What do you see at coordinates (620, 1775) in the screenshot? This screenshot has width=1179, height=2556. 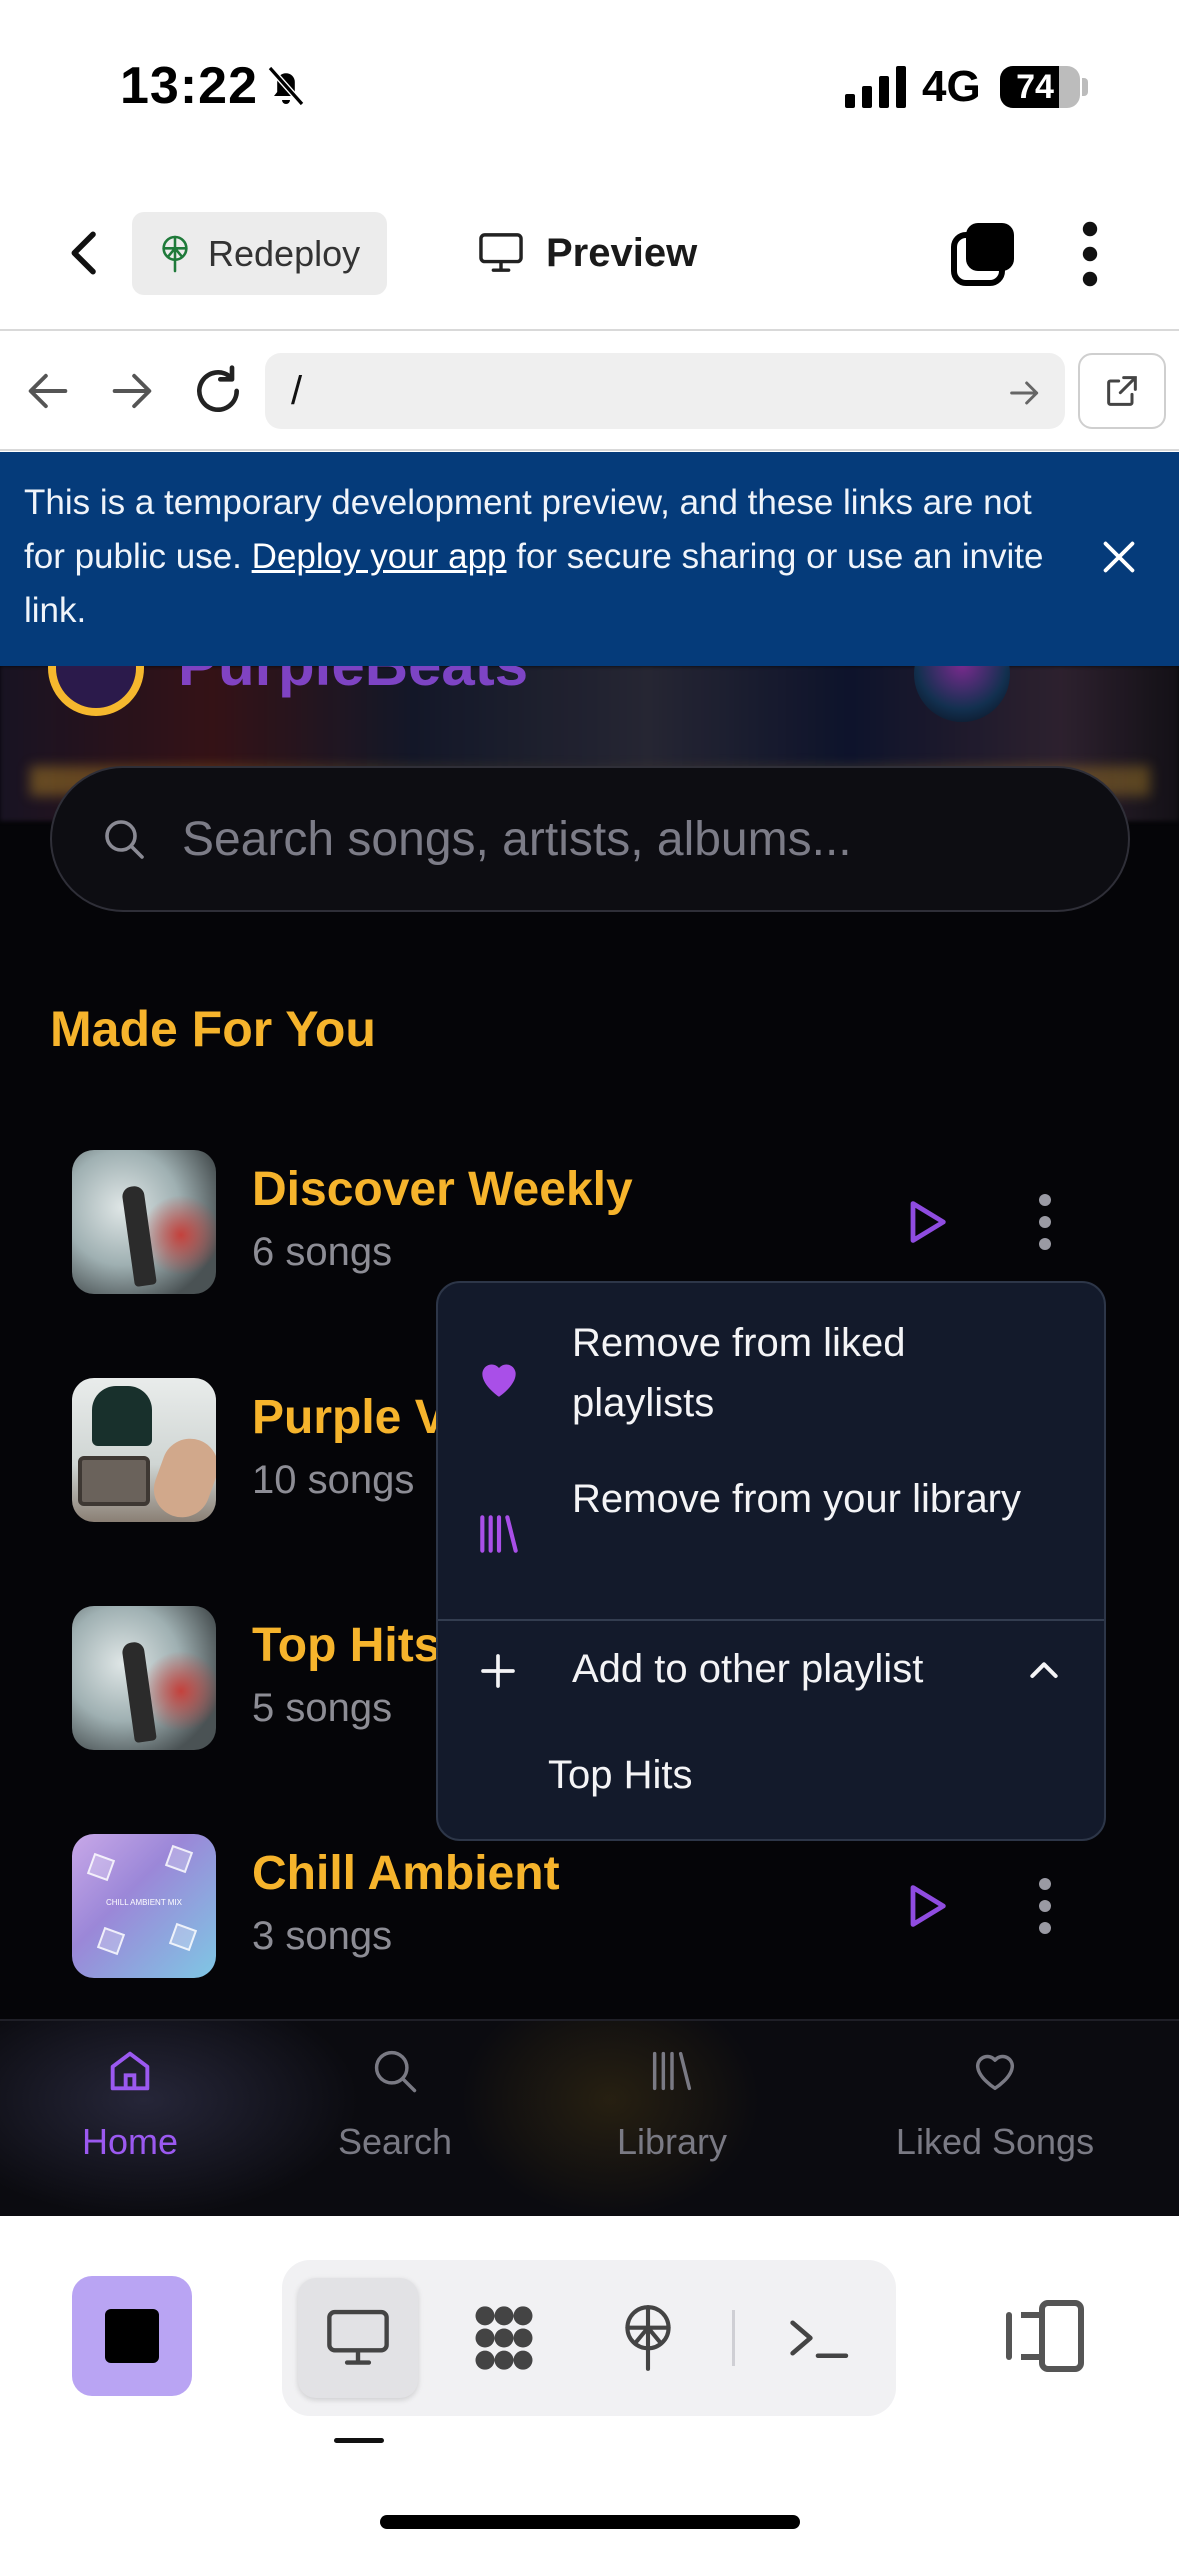 I see `submenu-item-playlist: Top Hits` at bounding box center [620, 1775].